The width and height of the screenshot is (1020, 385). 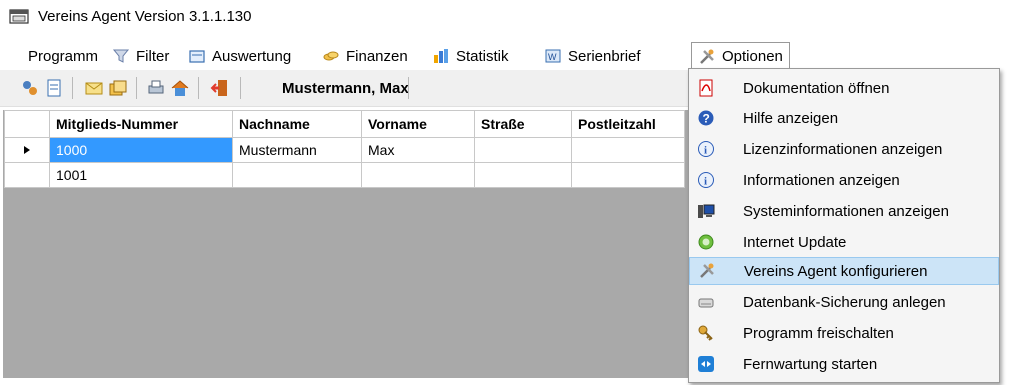 What do you see at coordinates (180, 88) in the screenshot?
I see `home-icon` at bounding box center [180, 88].